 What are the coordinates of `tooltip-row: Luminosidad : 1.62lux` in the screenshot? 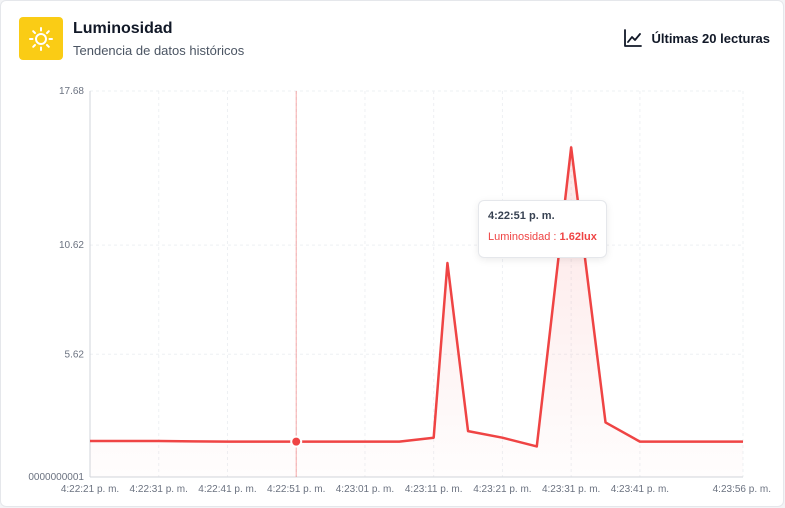 It's located at (547, 237).